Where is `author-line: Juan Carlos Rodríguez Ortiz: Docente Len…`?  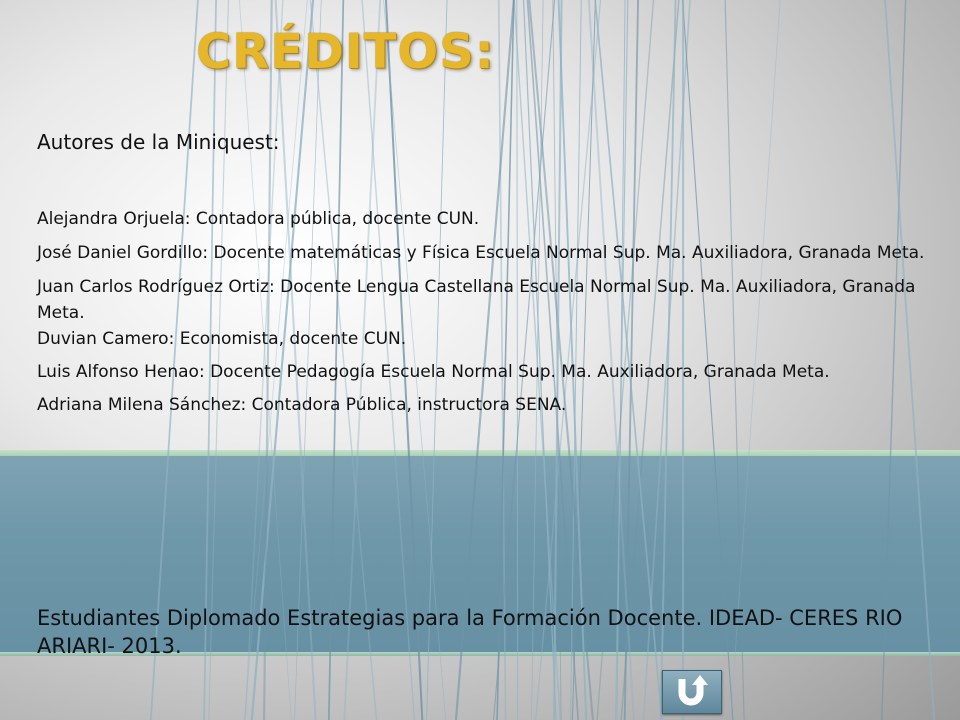
author-line: Juan Carlos Rodríguez Ortiz: Docente Len… is located at coordinates (476, 300).